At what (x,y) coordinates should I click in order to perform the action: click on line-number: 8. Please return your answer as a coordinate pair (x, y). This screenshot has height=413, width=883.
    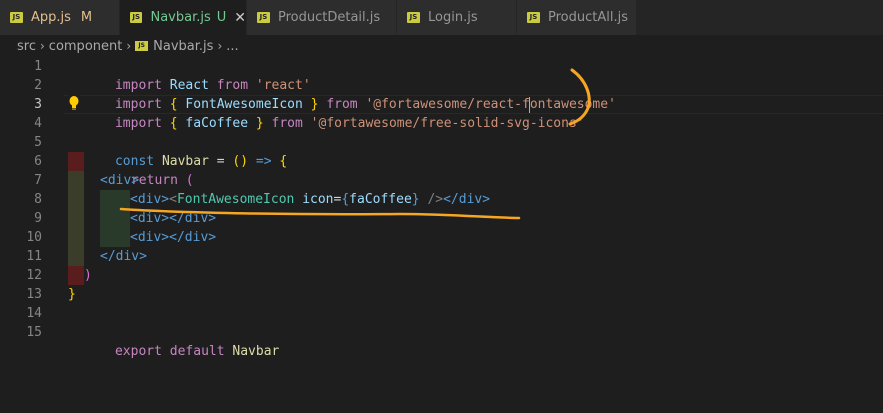
    Looking at the image, I should click on (38, 199).